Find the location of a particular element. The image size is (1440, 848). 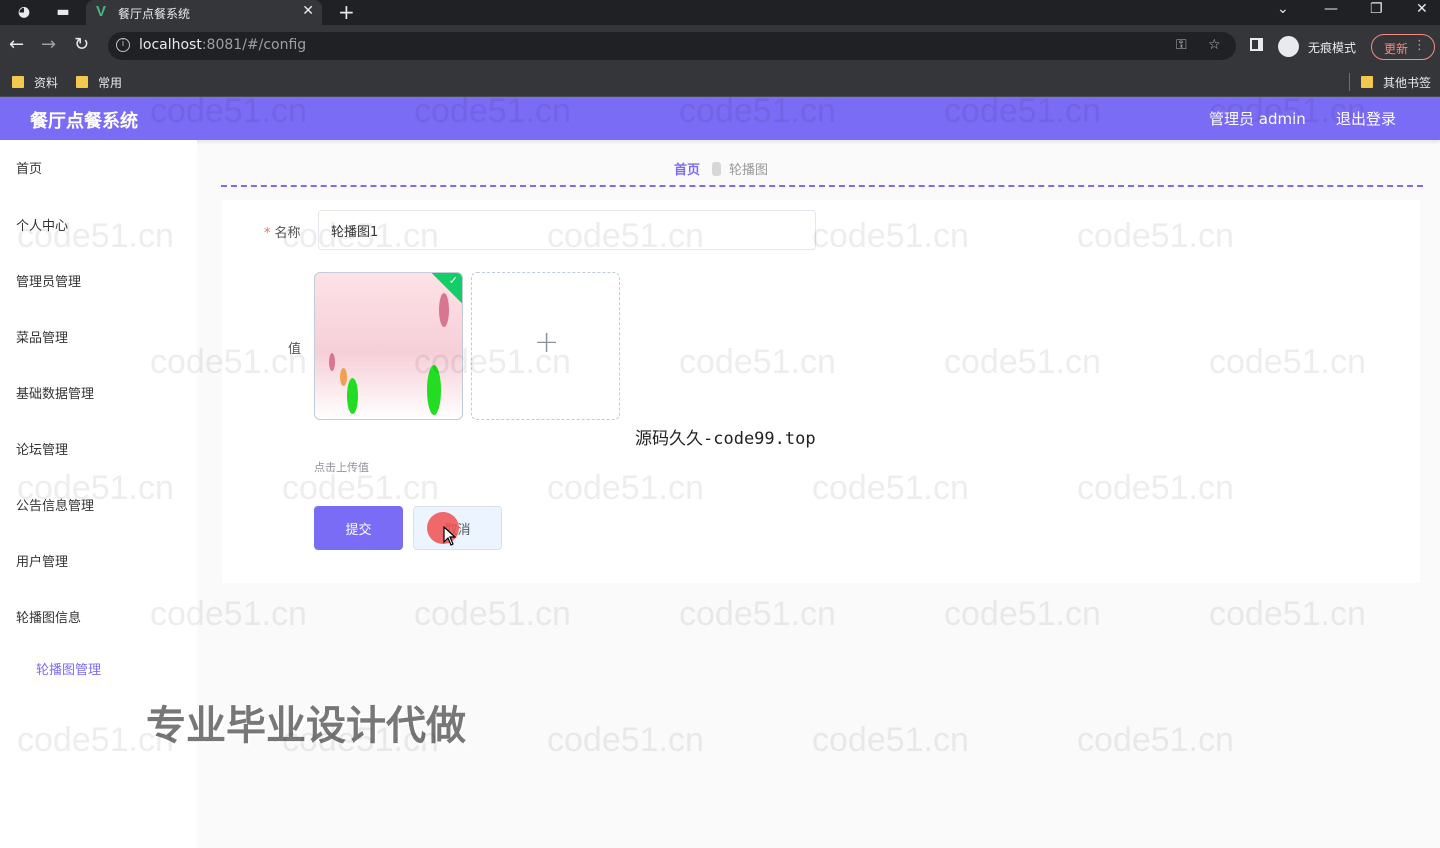

window-close-icon: ✕ is located at coordinates (1422, 9).